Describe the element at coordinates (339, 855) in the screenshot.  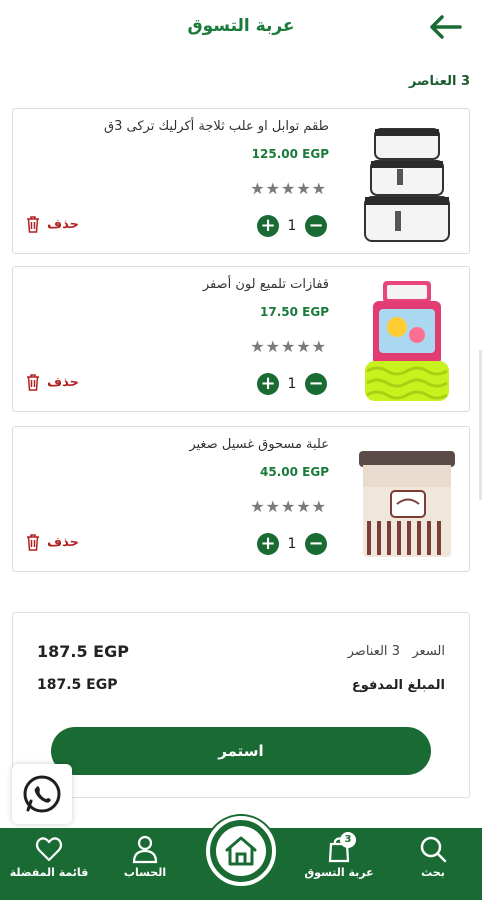
I see `nav-cart: 3 عربة التسوق` at that location.